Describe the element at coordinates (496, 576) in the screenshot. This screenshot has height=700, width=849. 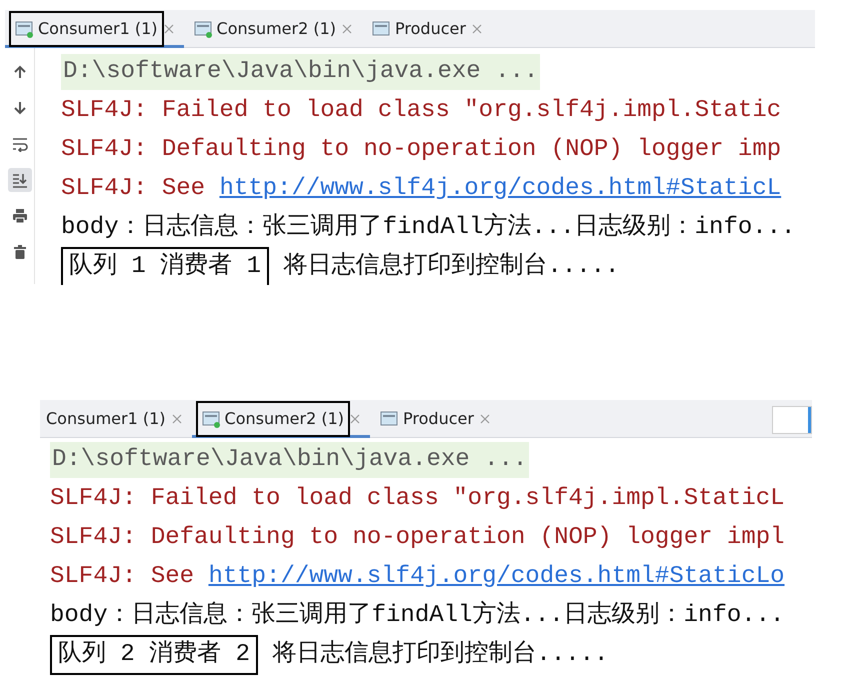
I see `link: http://www.slf4j.org/codes.html#StaticLo` at that location.